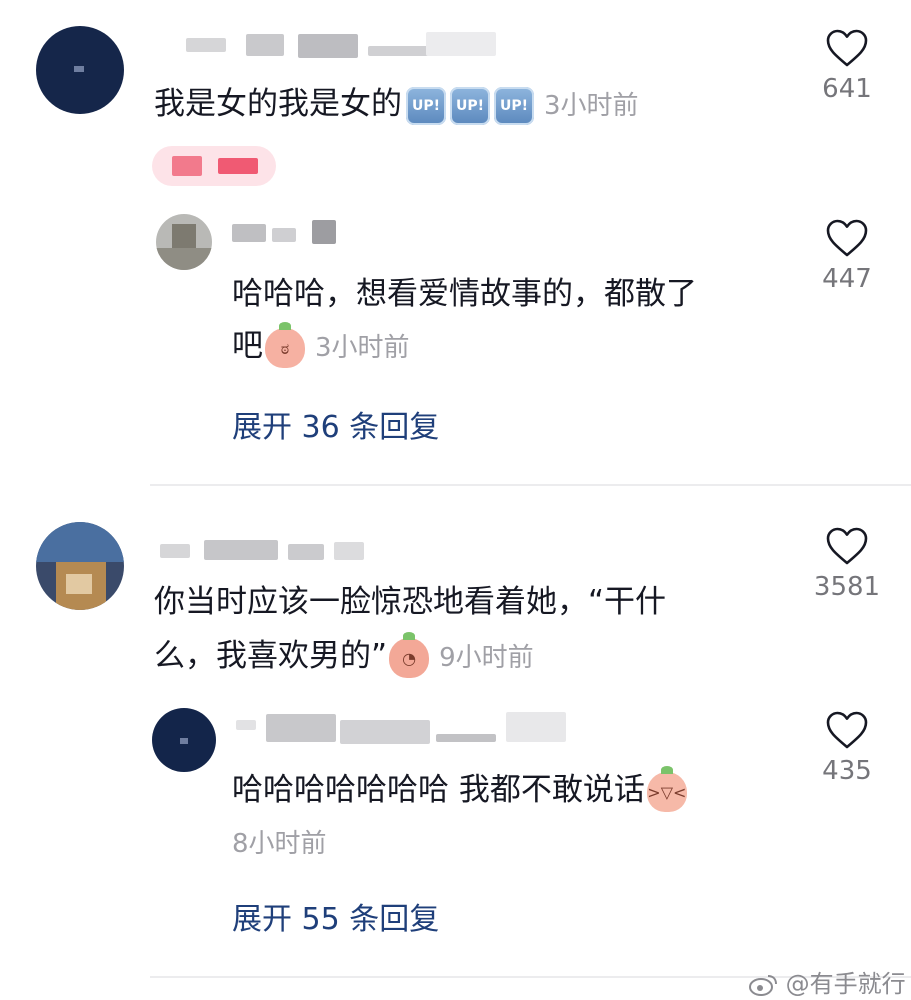 The width and height of the screenshot is (911, 1000). What do you see at coordinates (847, 587) in the screenshot?
I see `like-count: 3581` at bounding box center [847, 587].